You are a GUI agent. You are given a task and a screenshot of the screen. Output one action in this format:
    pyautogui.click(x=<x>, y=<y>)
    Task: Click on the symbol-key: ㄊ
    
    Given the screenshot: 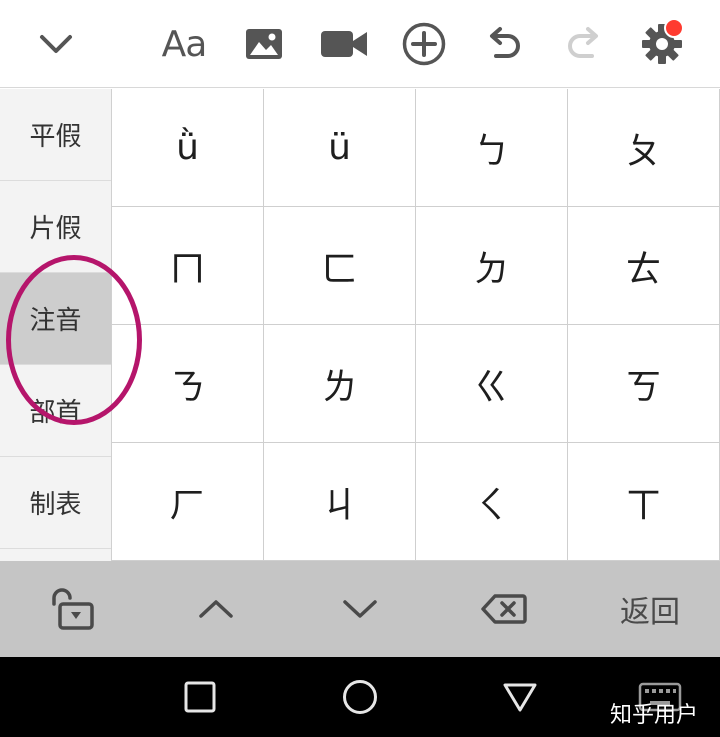 What is the action you would take?
    pyautogui.click(x=644, y=266)
    